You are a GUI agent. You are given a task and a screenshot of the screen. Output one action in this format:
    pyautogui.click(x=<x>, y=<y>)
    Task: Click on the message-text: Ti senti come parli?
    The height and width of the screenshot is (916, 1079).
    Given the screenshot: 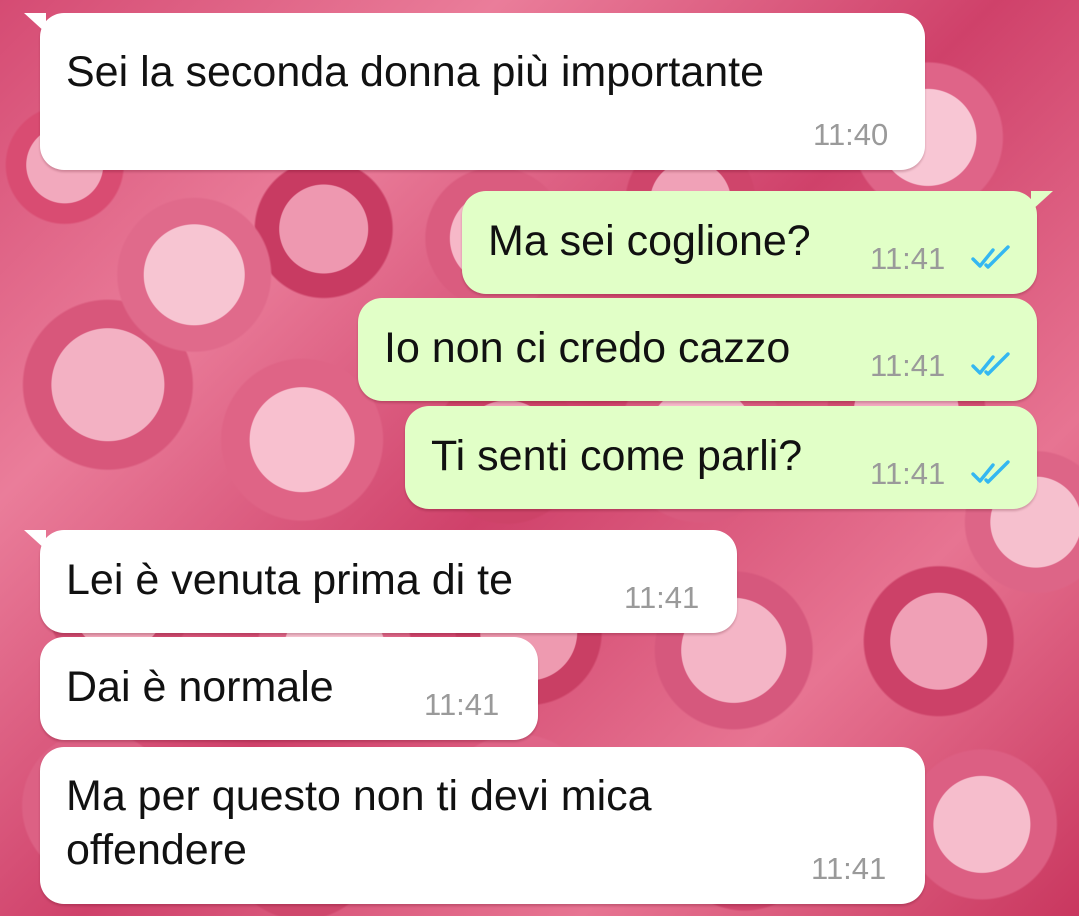 What is the action you would take?
    pyautogui.click(x=617, y=456)
    